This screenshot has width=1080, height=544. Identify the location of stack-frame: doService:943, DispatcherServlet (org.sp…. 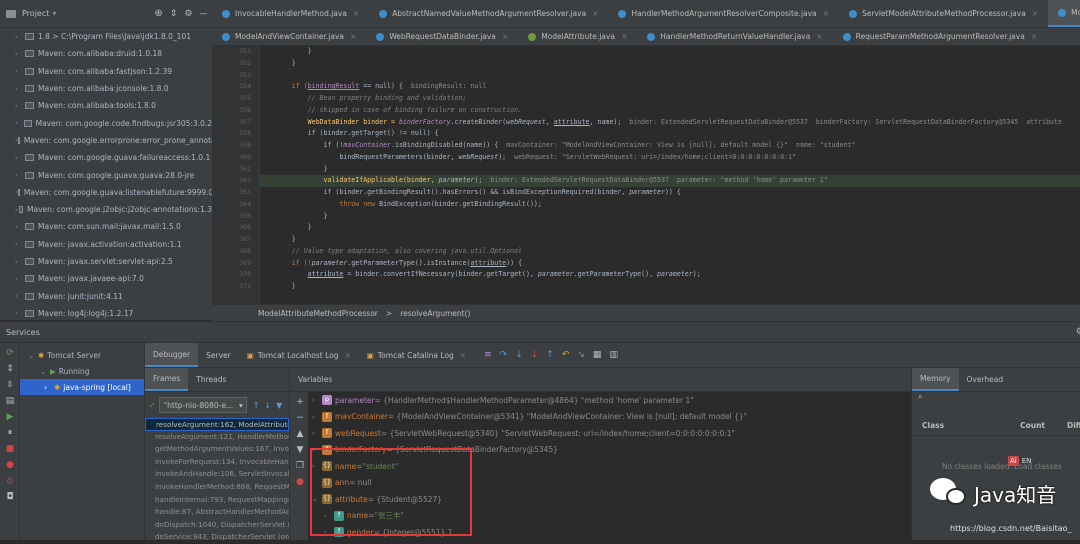
(217, 537).